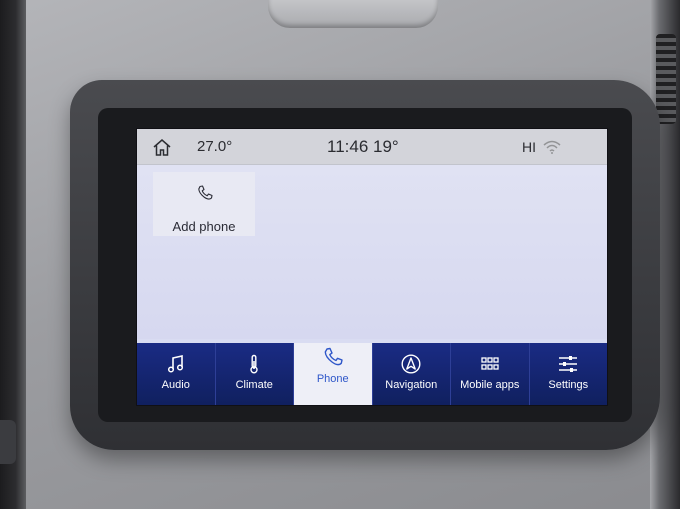  I want to click on clock: 11:46, so click(348, 146).